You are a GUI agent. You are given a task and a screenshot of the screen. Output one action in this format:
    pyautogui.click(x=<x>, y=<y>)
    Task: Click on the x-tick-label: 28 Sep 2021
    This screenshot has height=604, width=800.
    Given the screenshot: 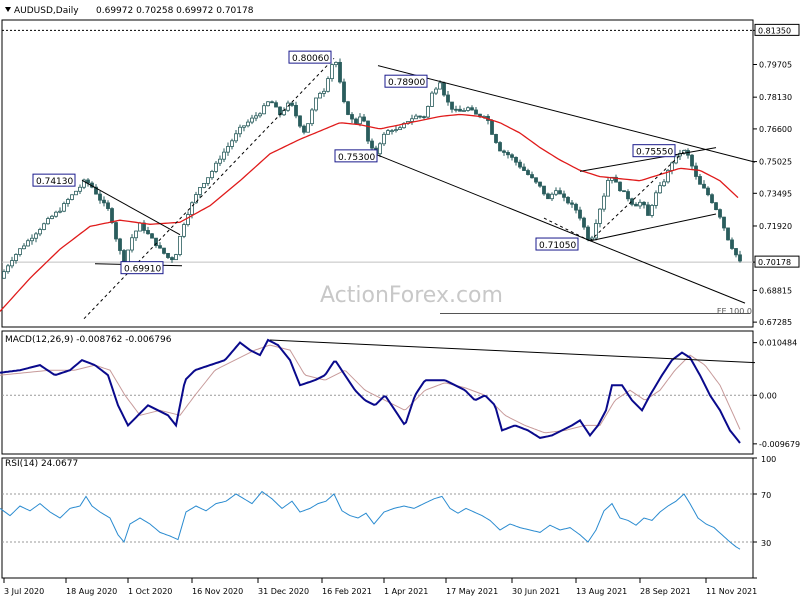 What is the action you would take?
    pyautogui.click(x=665, y=591)
    